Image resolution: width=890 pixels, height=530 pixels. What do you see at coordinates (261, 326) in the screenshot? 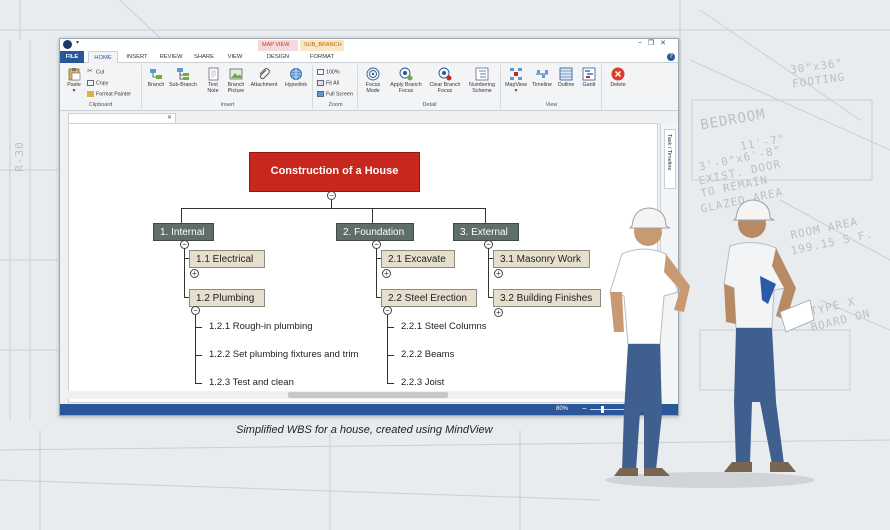
I see `task-rough-in-plumbing: 1.2.1 Rough-in plumbing` at bounding box center [261, 326].